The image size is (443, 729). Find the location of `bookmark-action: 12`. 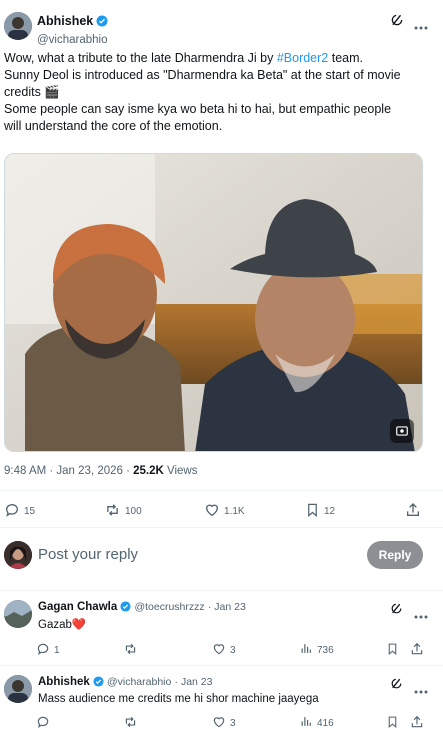

bookmark-action: 12 is located at coordinates (320, 511).